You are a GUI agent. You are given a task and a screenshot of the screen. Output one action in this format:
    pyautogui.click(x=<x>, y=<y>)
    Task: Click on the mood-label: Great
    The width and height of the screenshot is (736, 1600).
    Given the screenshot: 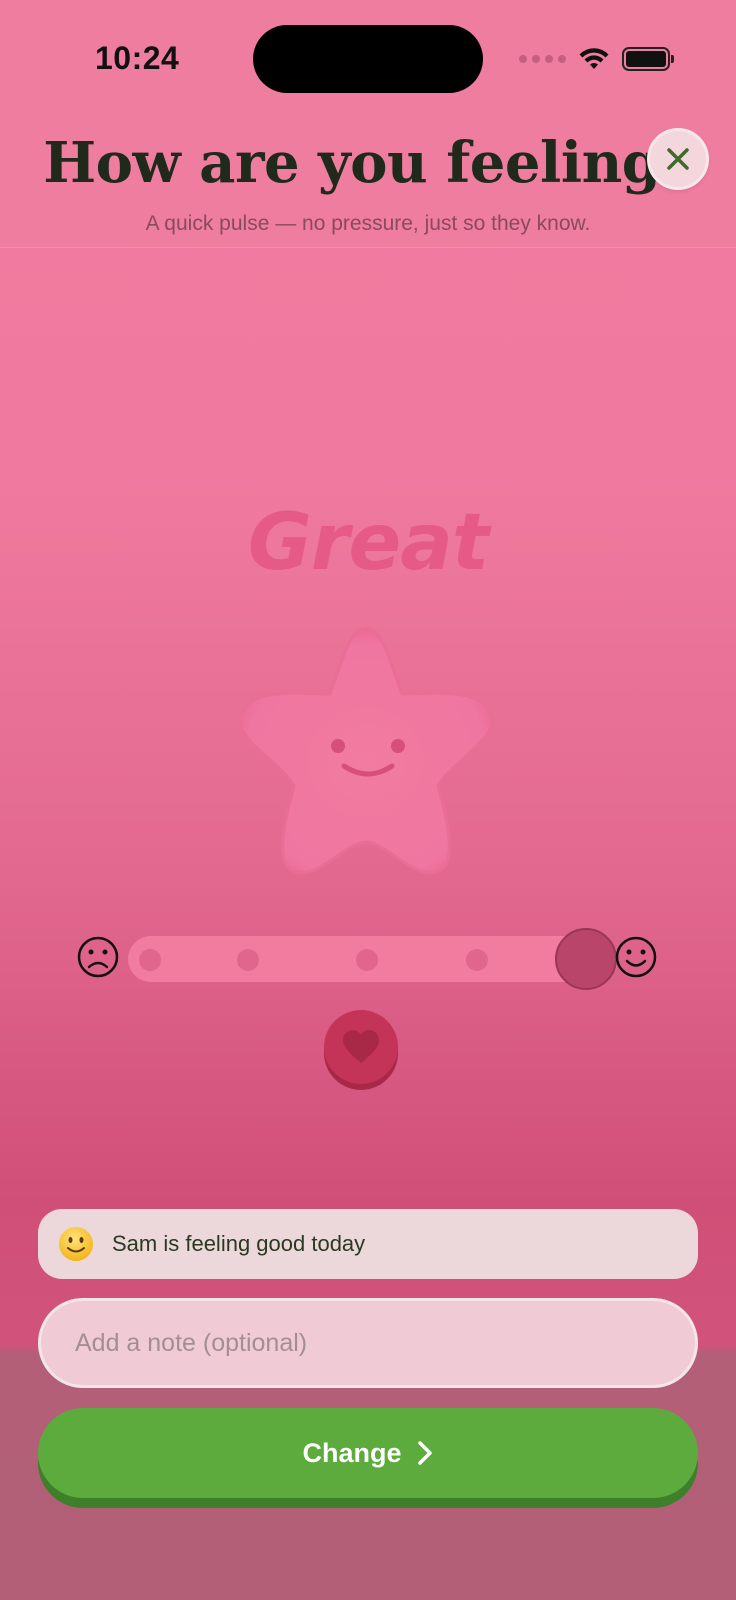 What is the action you would take?
    pyautogui.click(x=368, y=543)
    